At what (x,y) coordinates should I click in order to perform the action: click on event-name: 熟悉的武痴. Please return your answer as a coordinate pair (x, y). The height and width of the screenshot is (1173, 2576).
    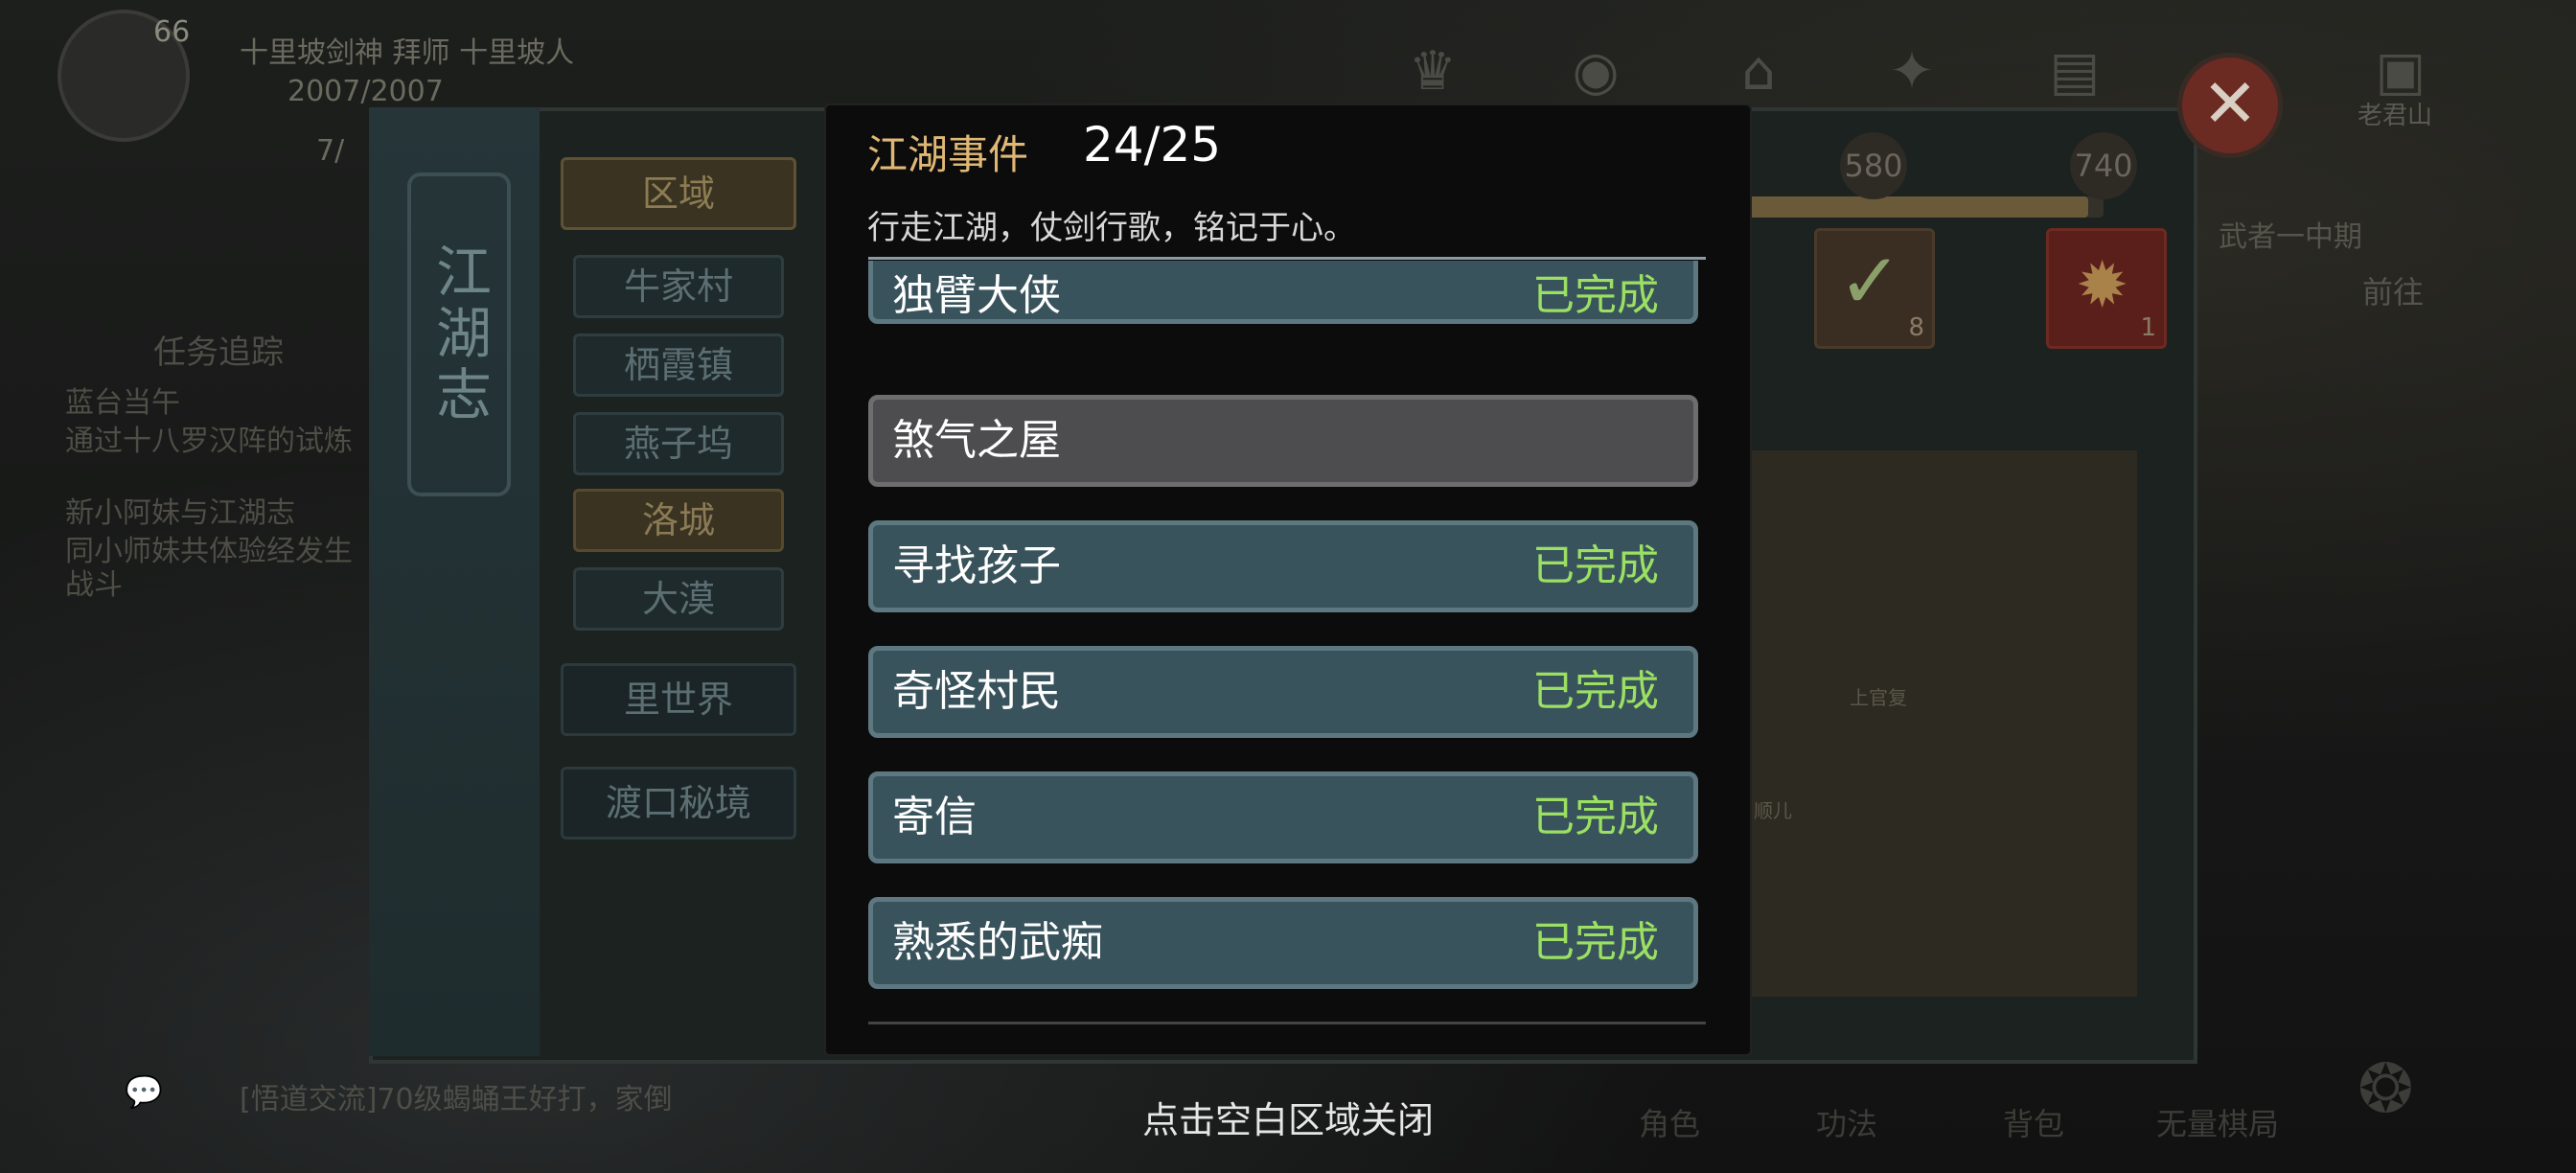
    Looking at the image, I should click on (997, 942).